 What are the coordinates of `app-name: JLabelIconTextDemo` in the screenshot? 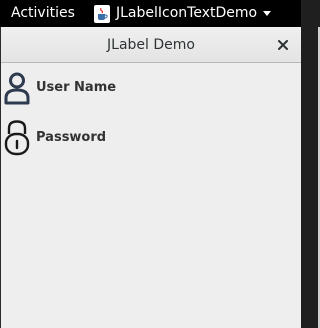 It's located at (187, 13).